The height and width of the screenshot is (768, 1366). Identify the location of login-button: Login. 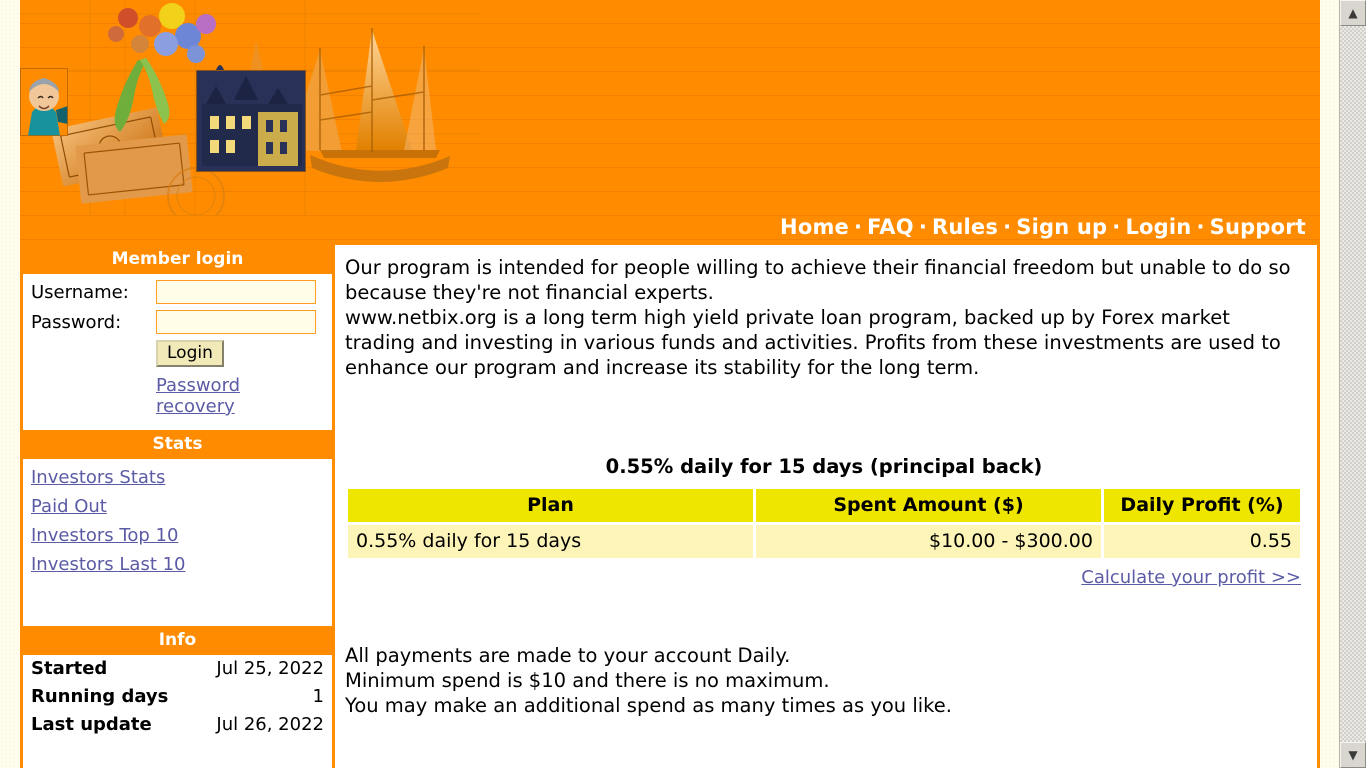
(190, 353).